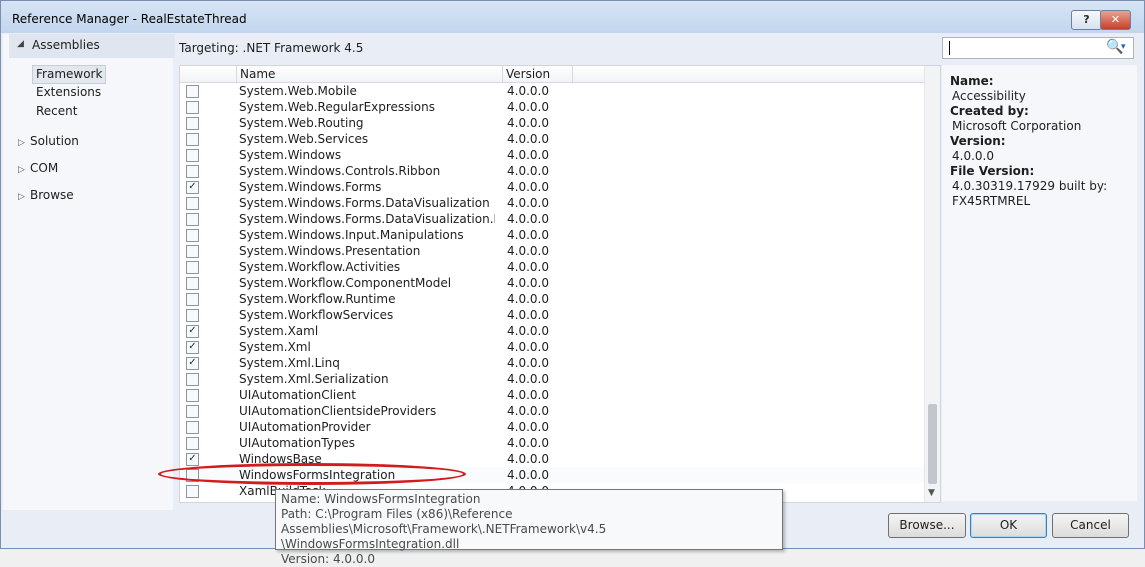 This screenshot has height=567, width=1145. I want to click on table-row: System.Web.Mobile 4.0.0.0, so click(552, 91).